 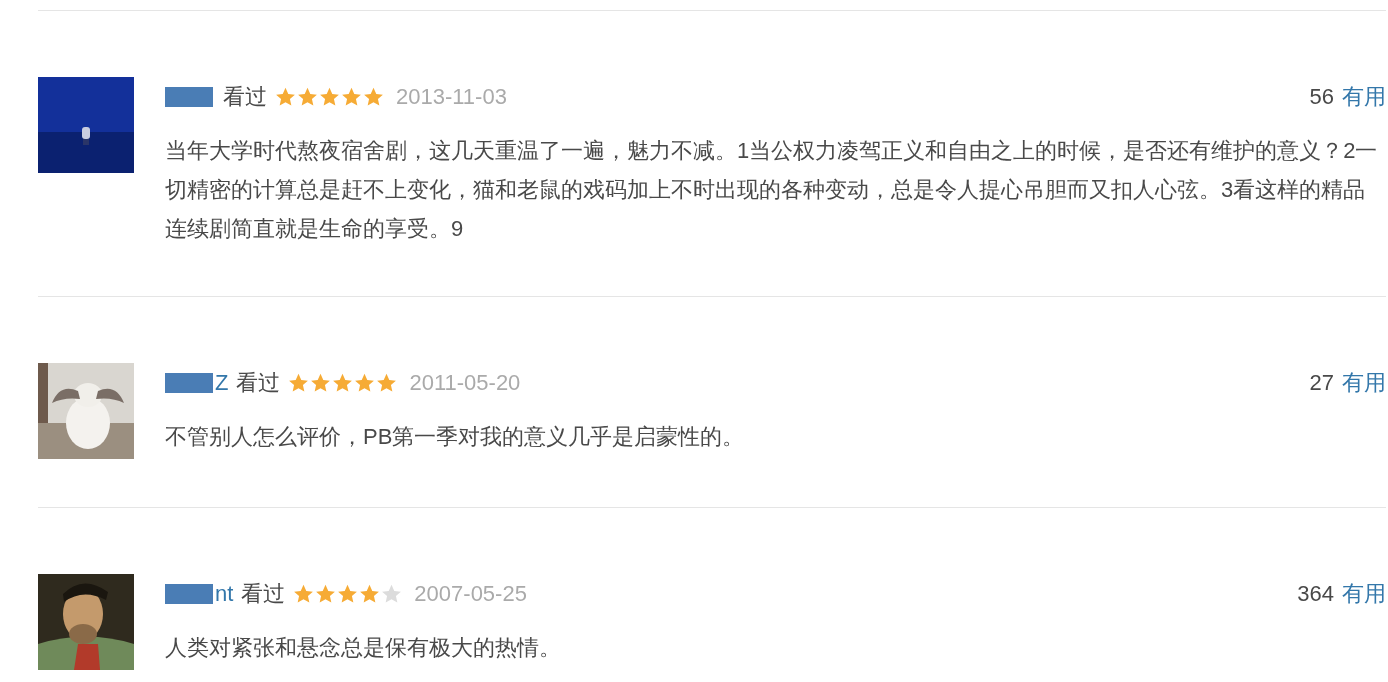 I want to click on comment-text: 人类对紧张和悬念总是保有极大的热情。, so click(x=363, y=648).